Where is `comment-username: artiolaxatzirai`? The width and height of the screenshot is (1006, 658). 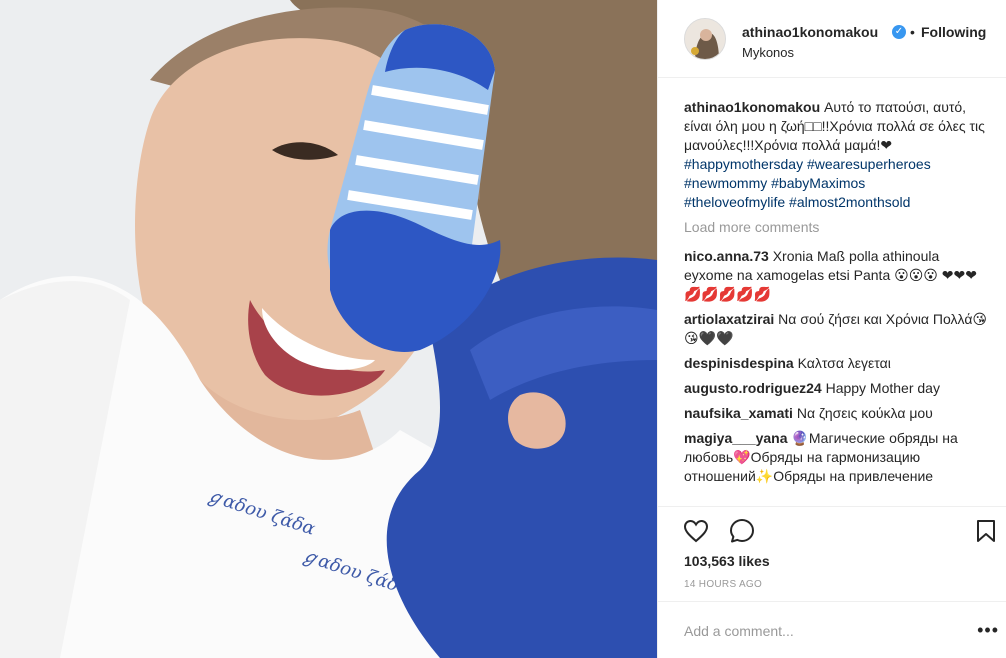 comment-username: artiolaxatzirai is located at coordinates (729, 319).